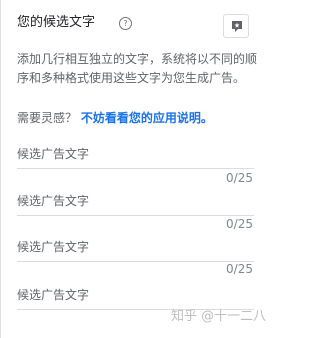  What do you see at coordinates (56, 22) in the screenshot?
I see `panel-title: 您的候选文字` at bounding box center [56, 22].